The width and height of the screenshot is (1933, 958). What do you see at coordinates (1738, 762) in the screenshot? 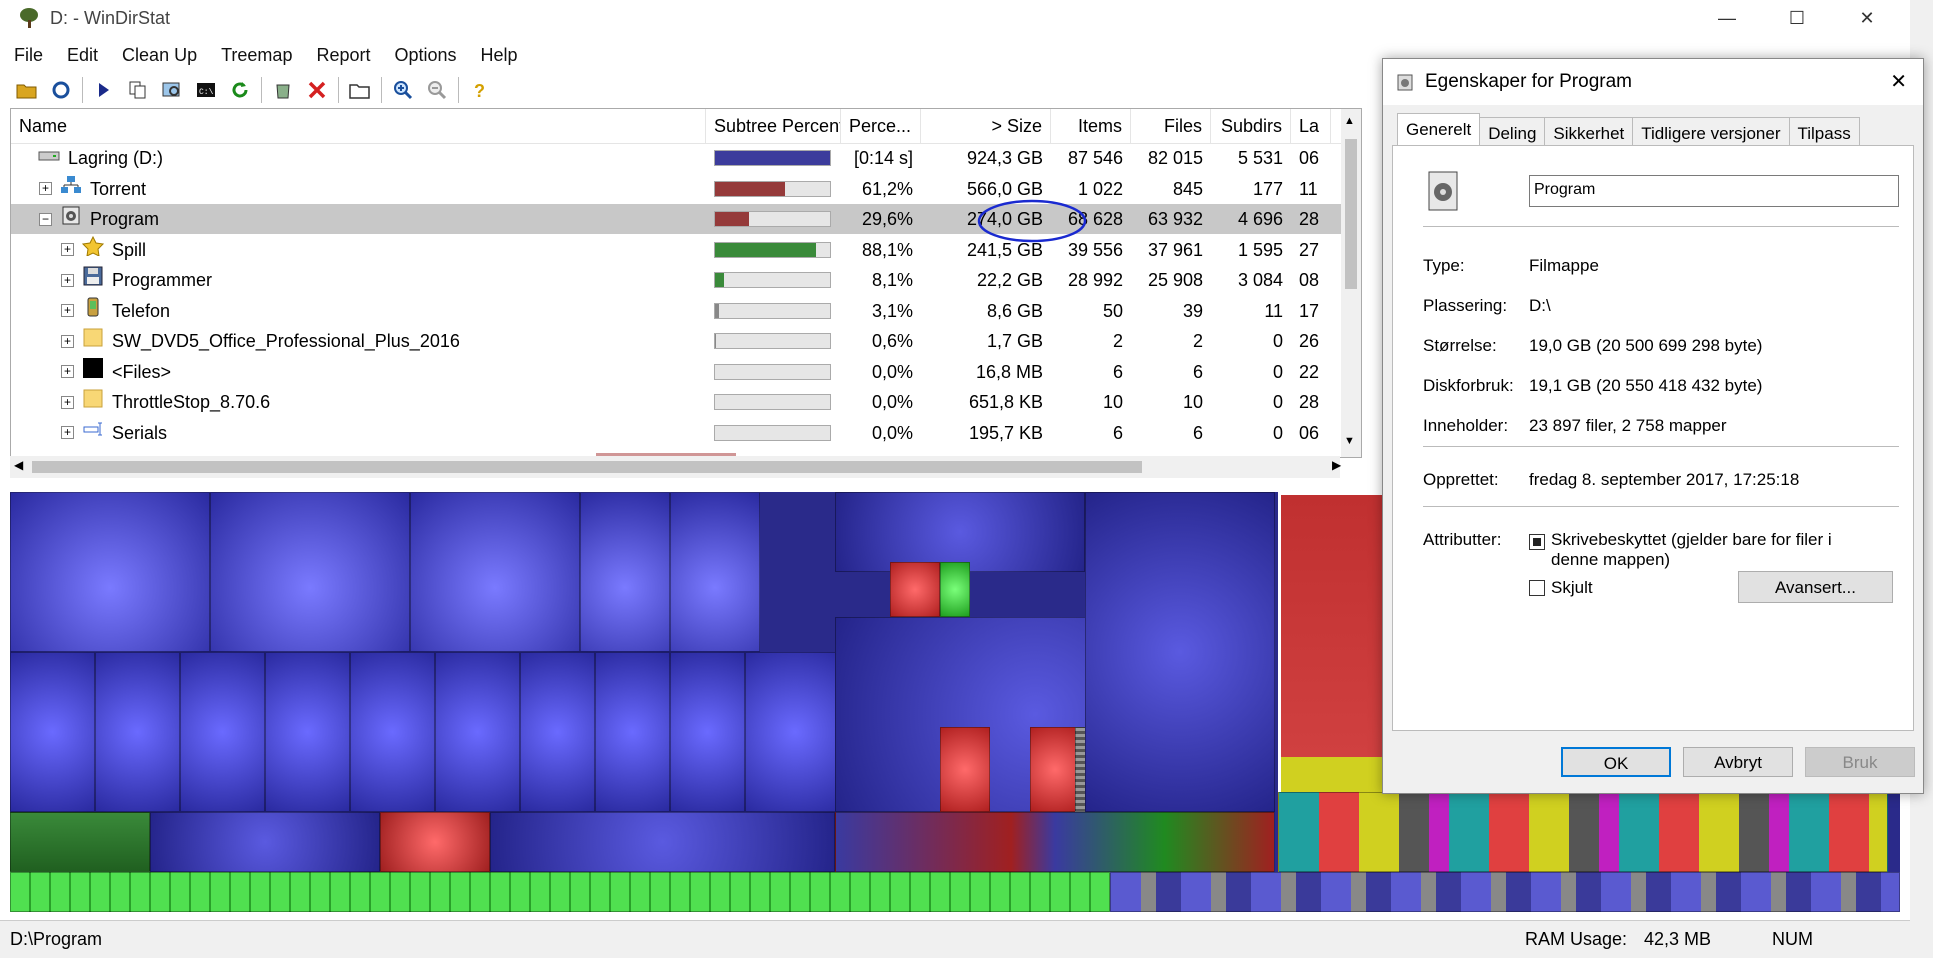
I see `cancel-button: Avbryt` at bounding box center [1738, 762].